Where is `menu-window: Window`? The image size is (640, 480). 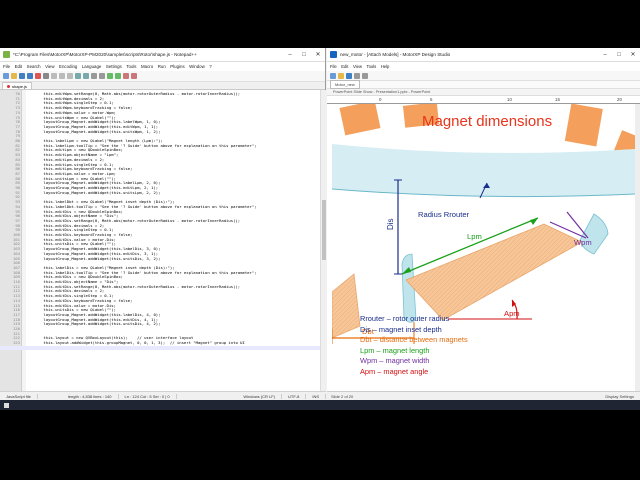
menu-window: Window is located at coordinates (197, 66).